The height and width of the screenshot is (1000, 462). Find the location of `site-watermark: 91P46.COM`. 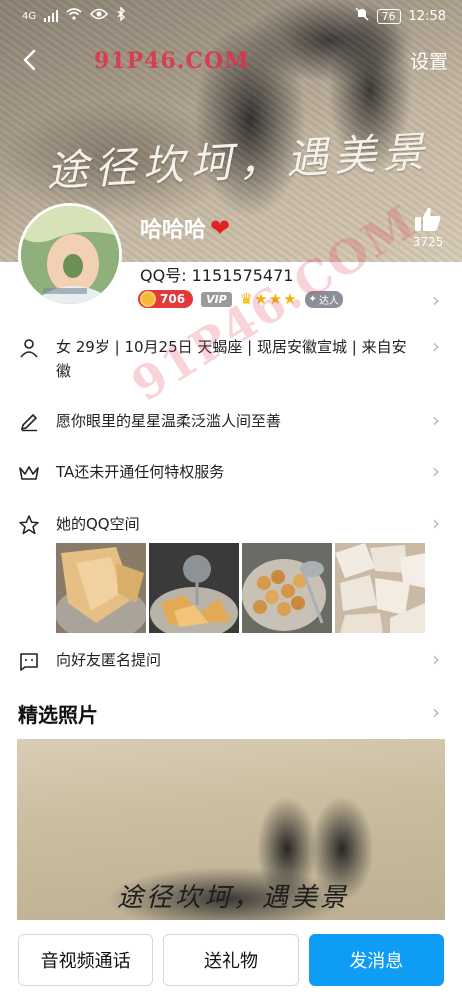

site-watermark: 91P46.COM is located at coordinates (172, 61).